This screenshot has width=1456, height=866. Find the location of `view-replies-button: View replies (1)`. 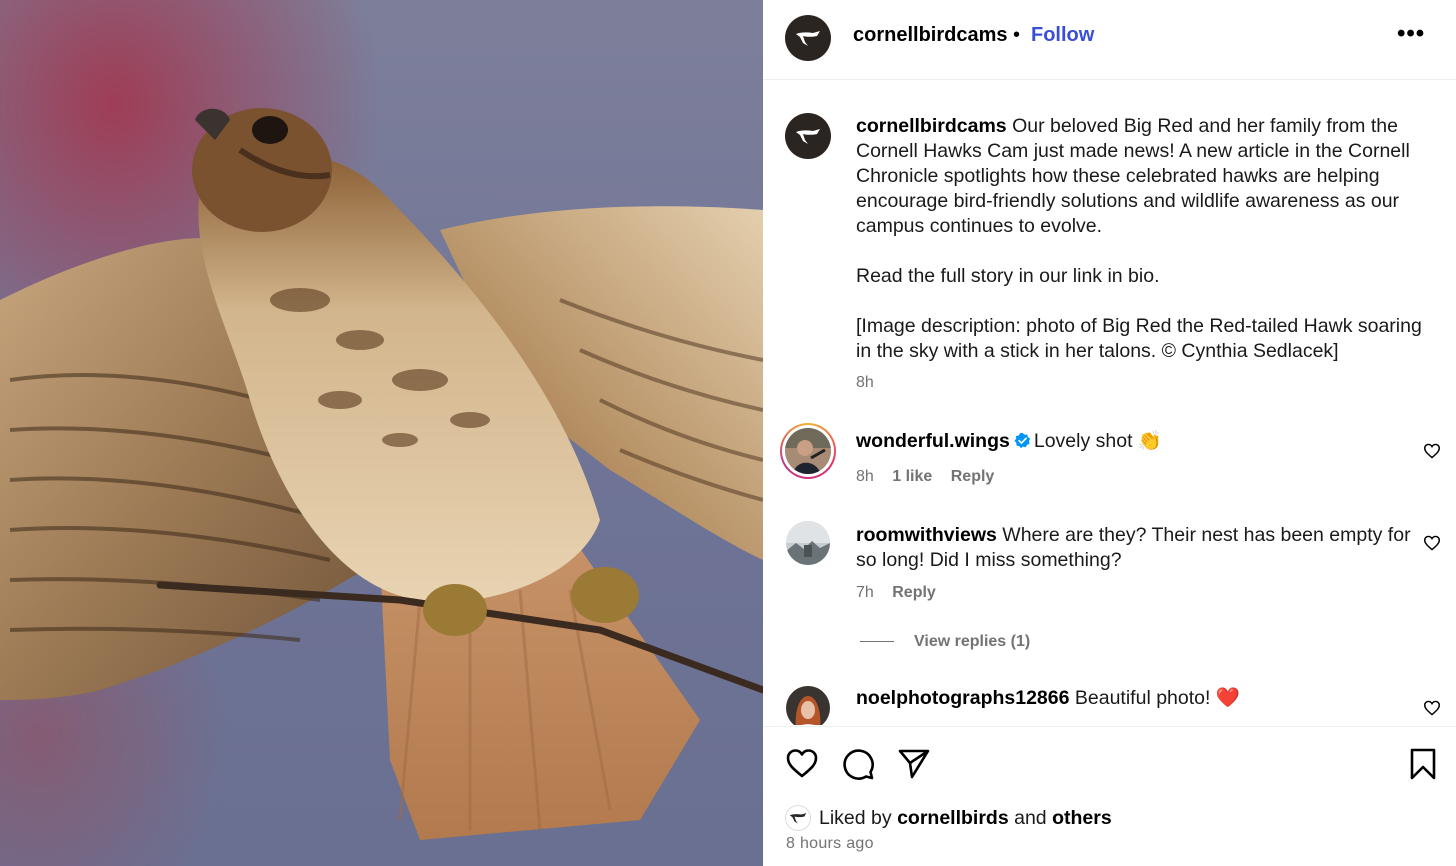

view-replies-button: View replies (1) is located at coordinates (945, 642).